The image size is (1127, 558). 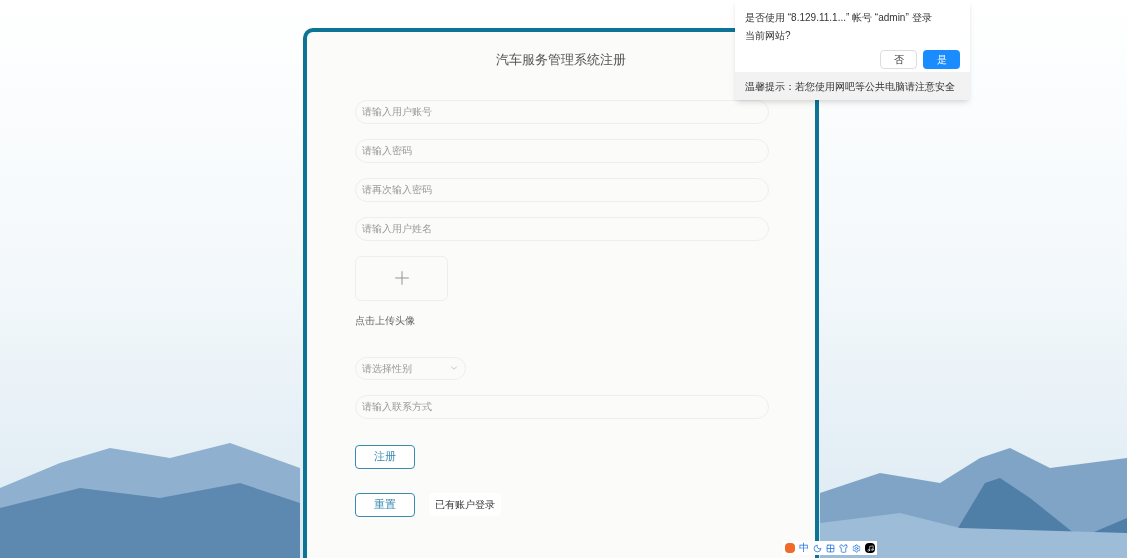 What do you see at coordinates (562, 406) in the screenshot?
I see `text-input-field: 请输入联系方式` at bounding box center [562, 406].